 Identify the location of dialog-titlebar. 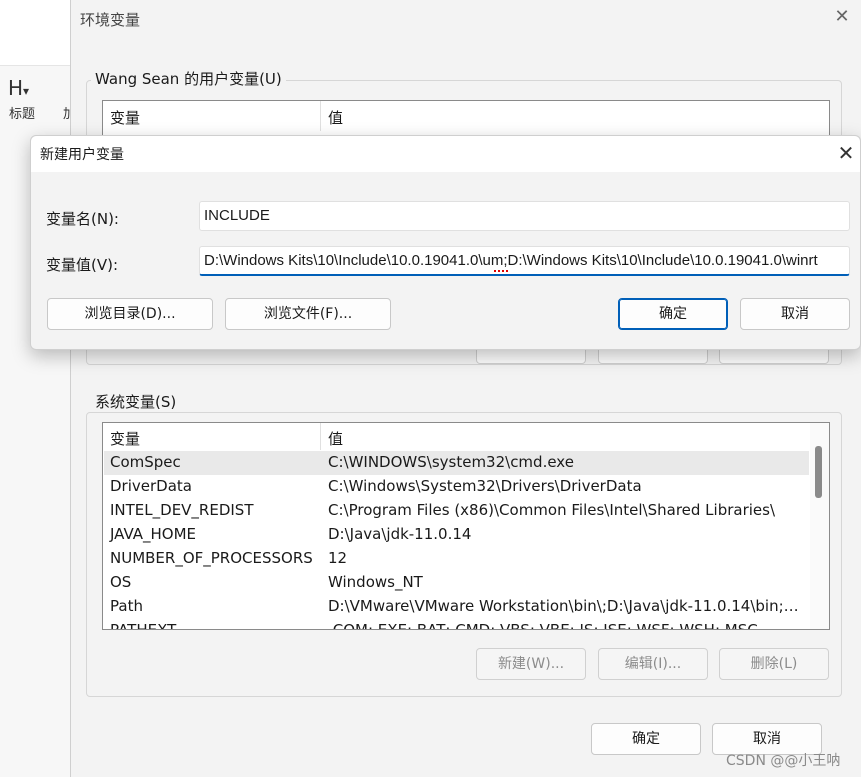
(445, 154).